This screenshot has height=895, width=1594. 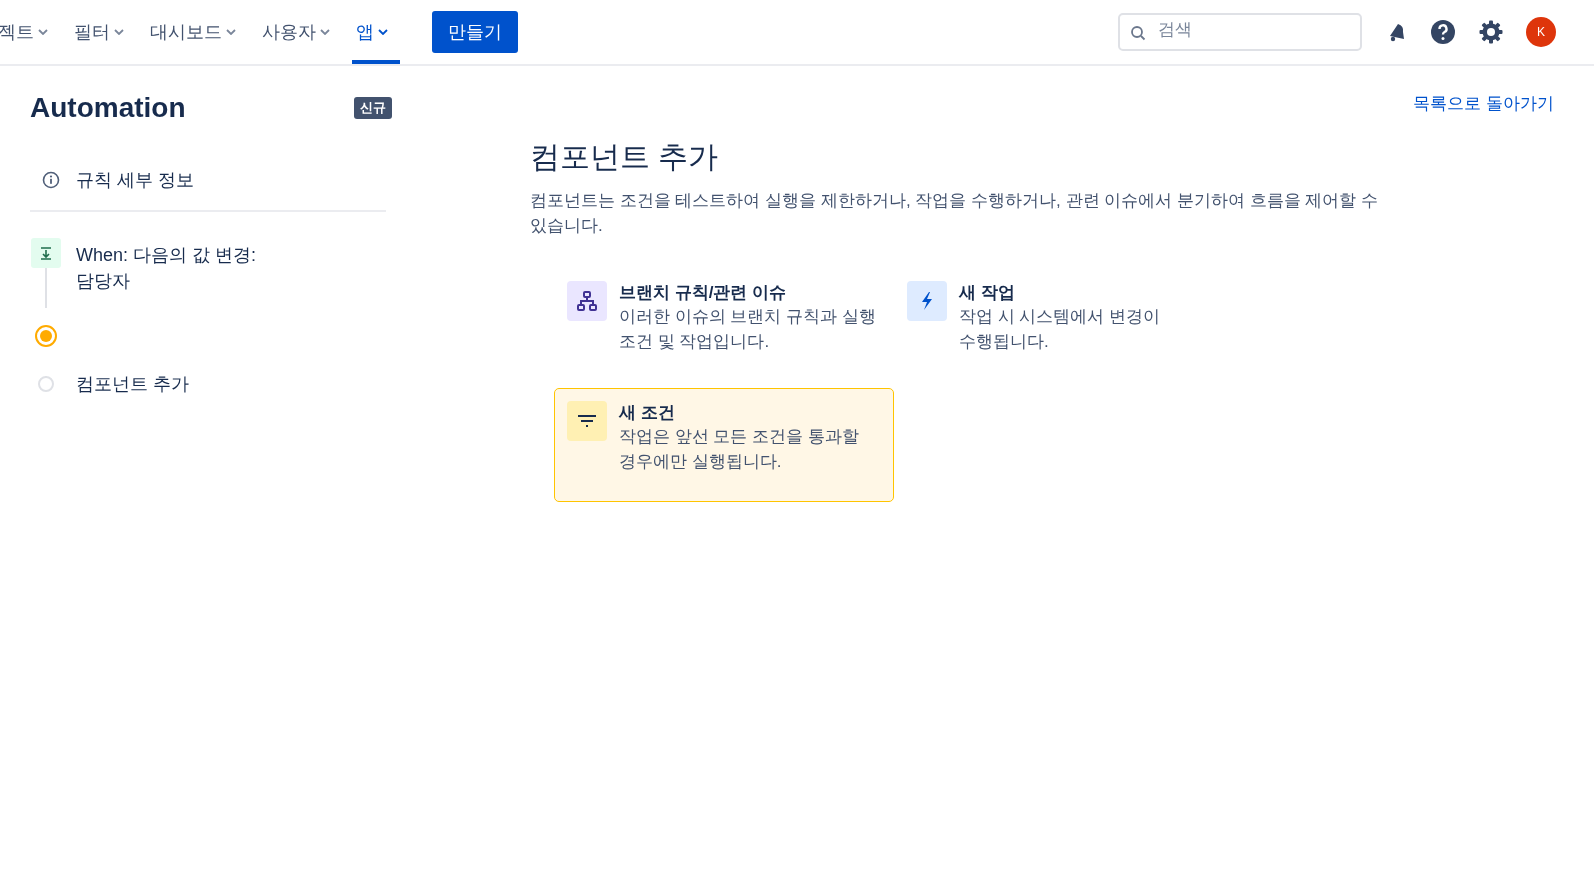 What do you see at coordinates (1443, 32) in the screenshot?
I see `help-icon` at bounding box center [1443, 32].